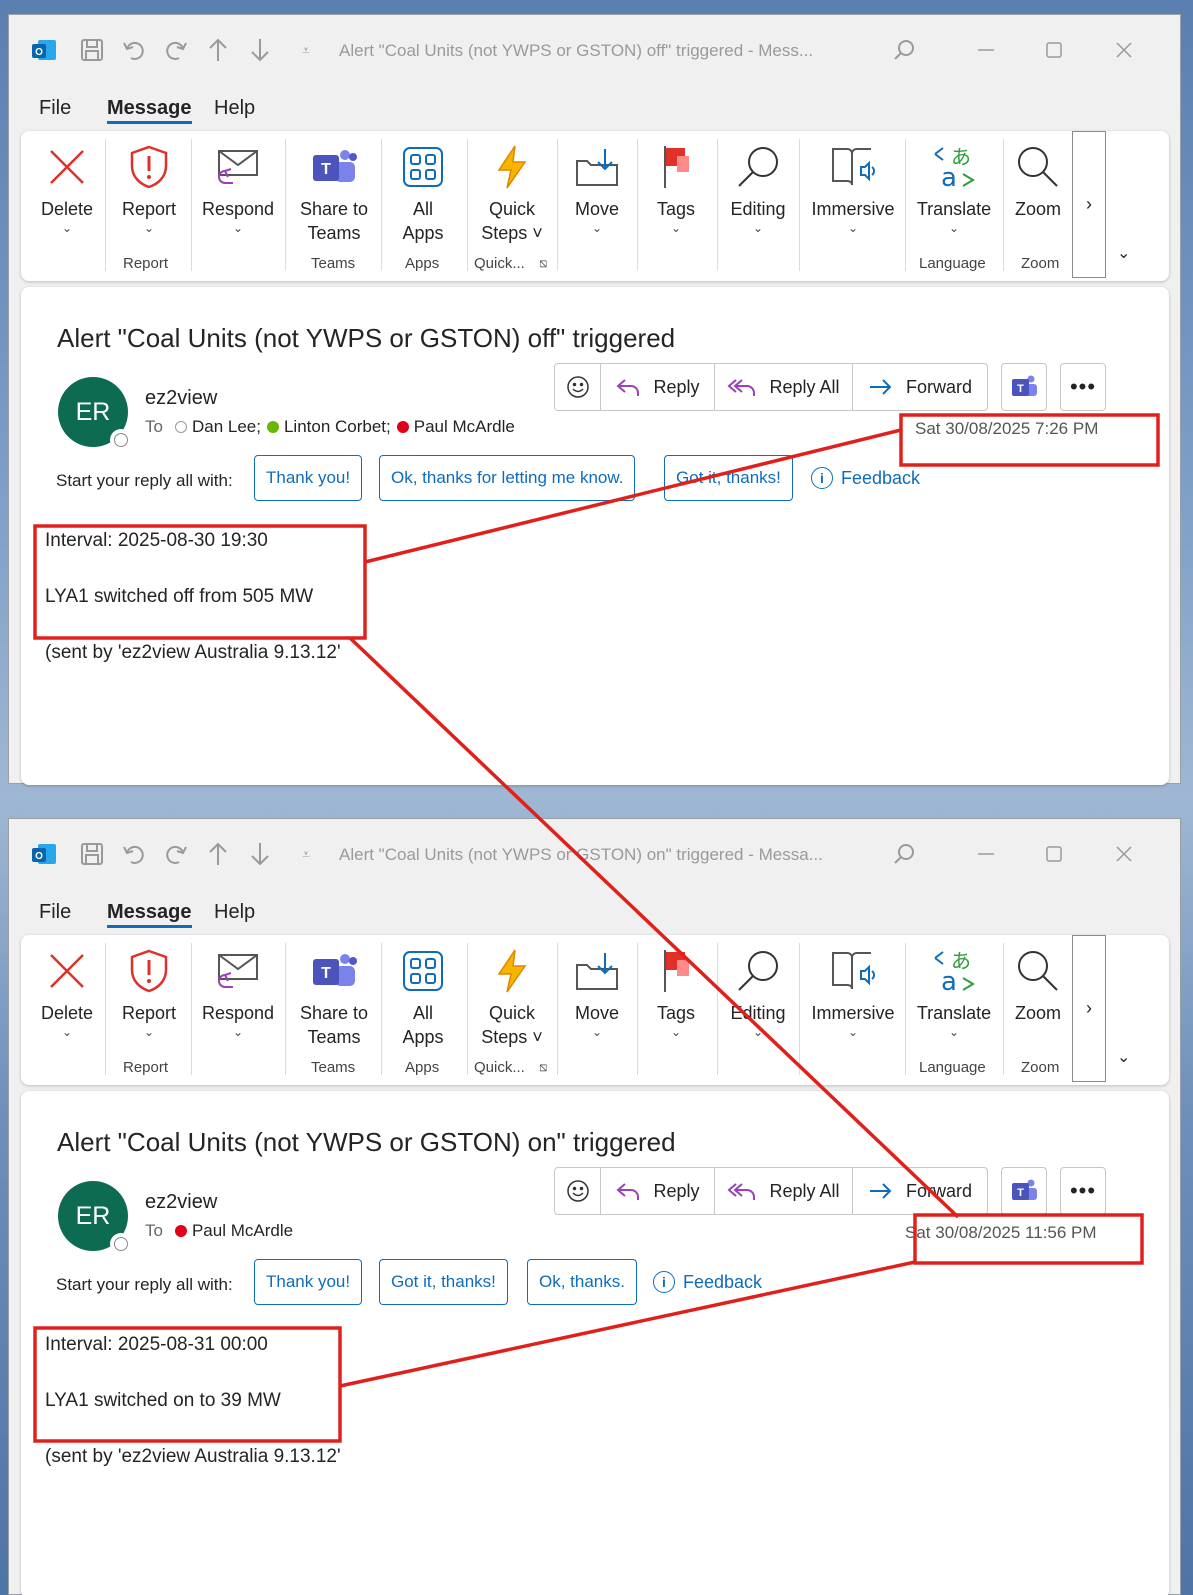 This screenshot has width=1193, height=1595. Describe the element at coordinates (1038, 971) in the screenshot. I see `zoom-icon` at that location.